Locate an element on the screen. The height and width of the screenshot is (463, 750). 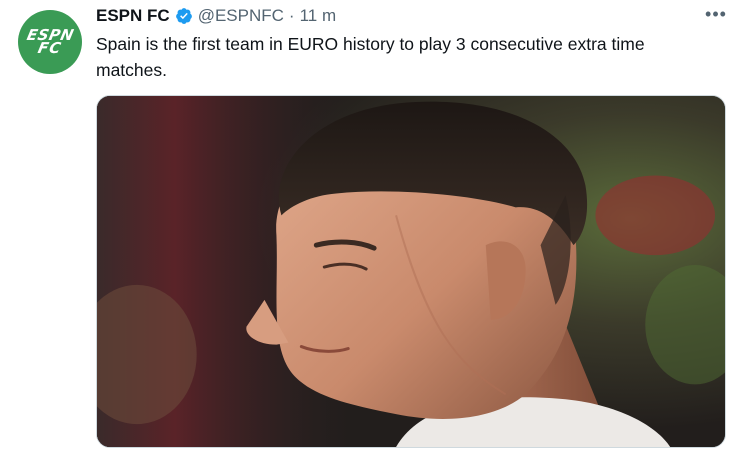
tweet-header: ESPN FC @ESPNFC · 11 m is located at coordinates (216, 16).